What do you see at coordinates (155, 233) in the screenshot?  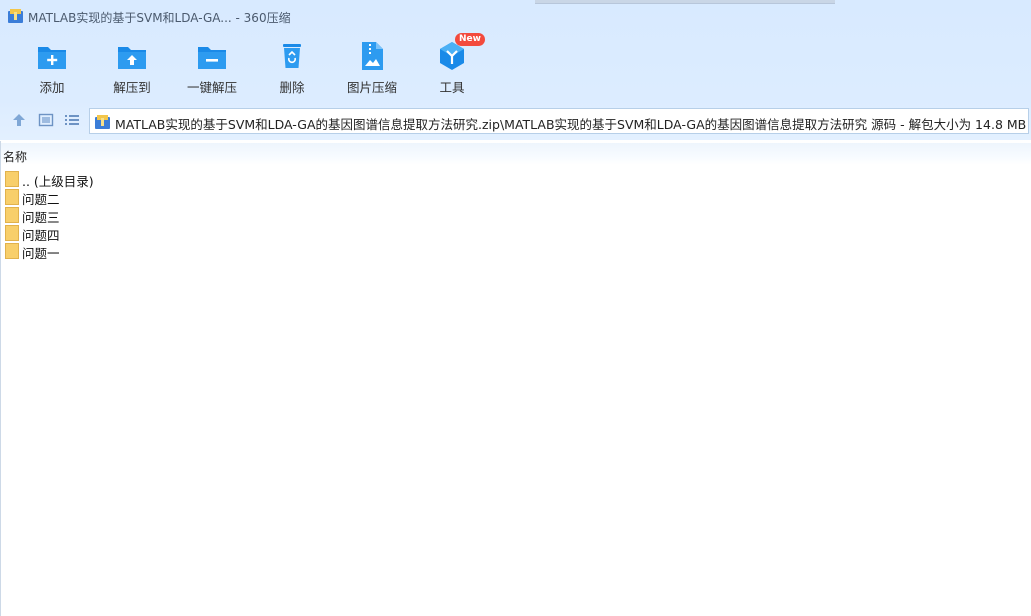 I see `list-item: 问题四` at bounding box center [155, 233].